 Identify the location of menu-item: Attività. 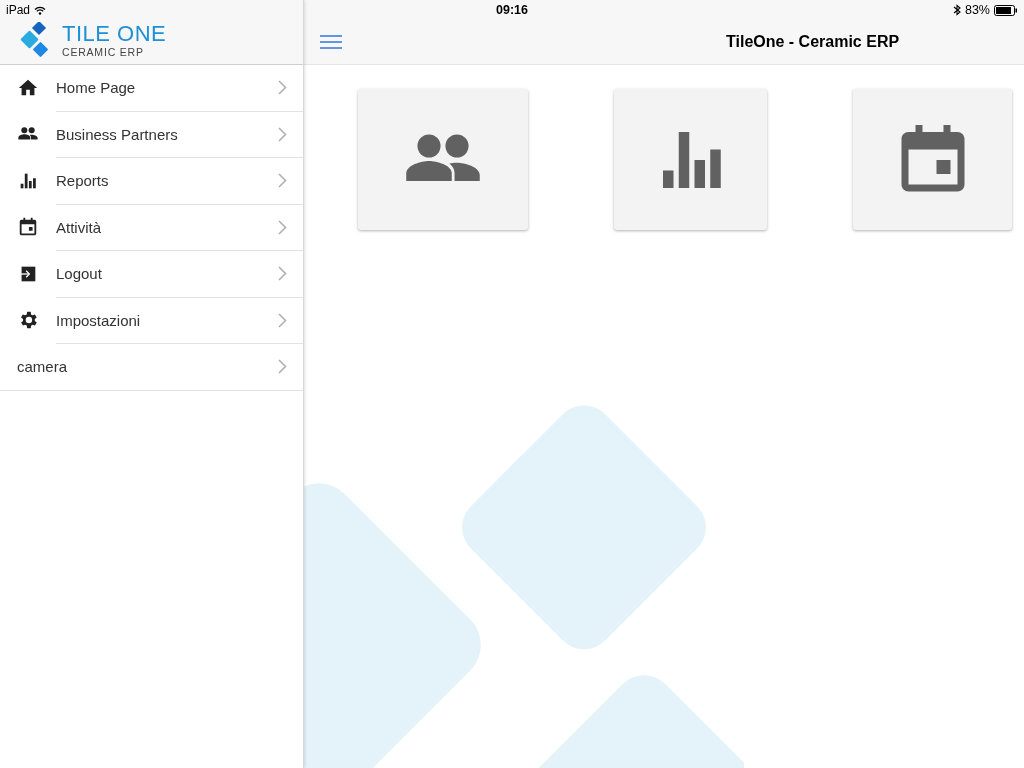
(151, 227).